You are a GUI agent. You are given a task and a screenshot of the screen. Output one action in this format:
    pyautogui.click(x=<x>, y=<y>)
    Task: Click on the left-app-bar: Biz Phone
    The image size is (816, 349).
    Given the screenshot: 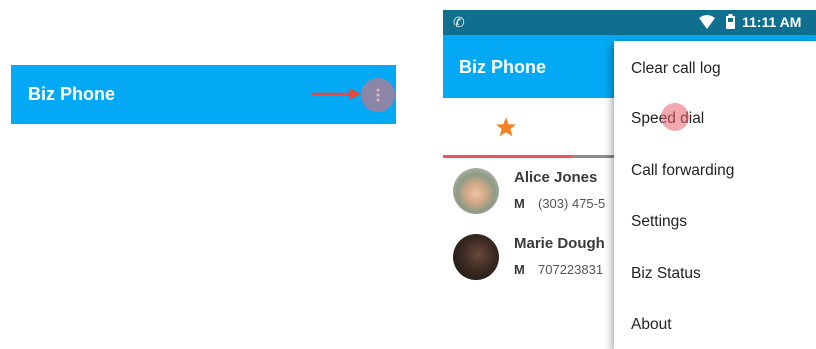 What is the action you would take?
    pyautogui.click(x=203, y=94)
    